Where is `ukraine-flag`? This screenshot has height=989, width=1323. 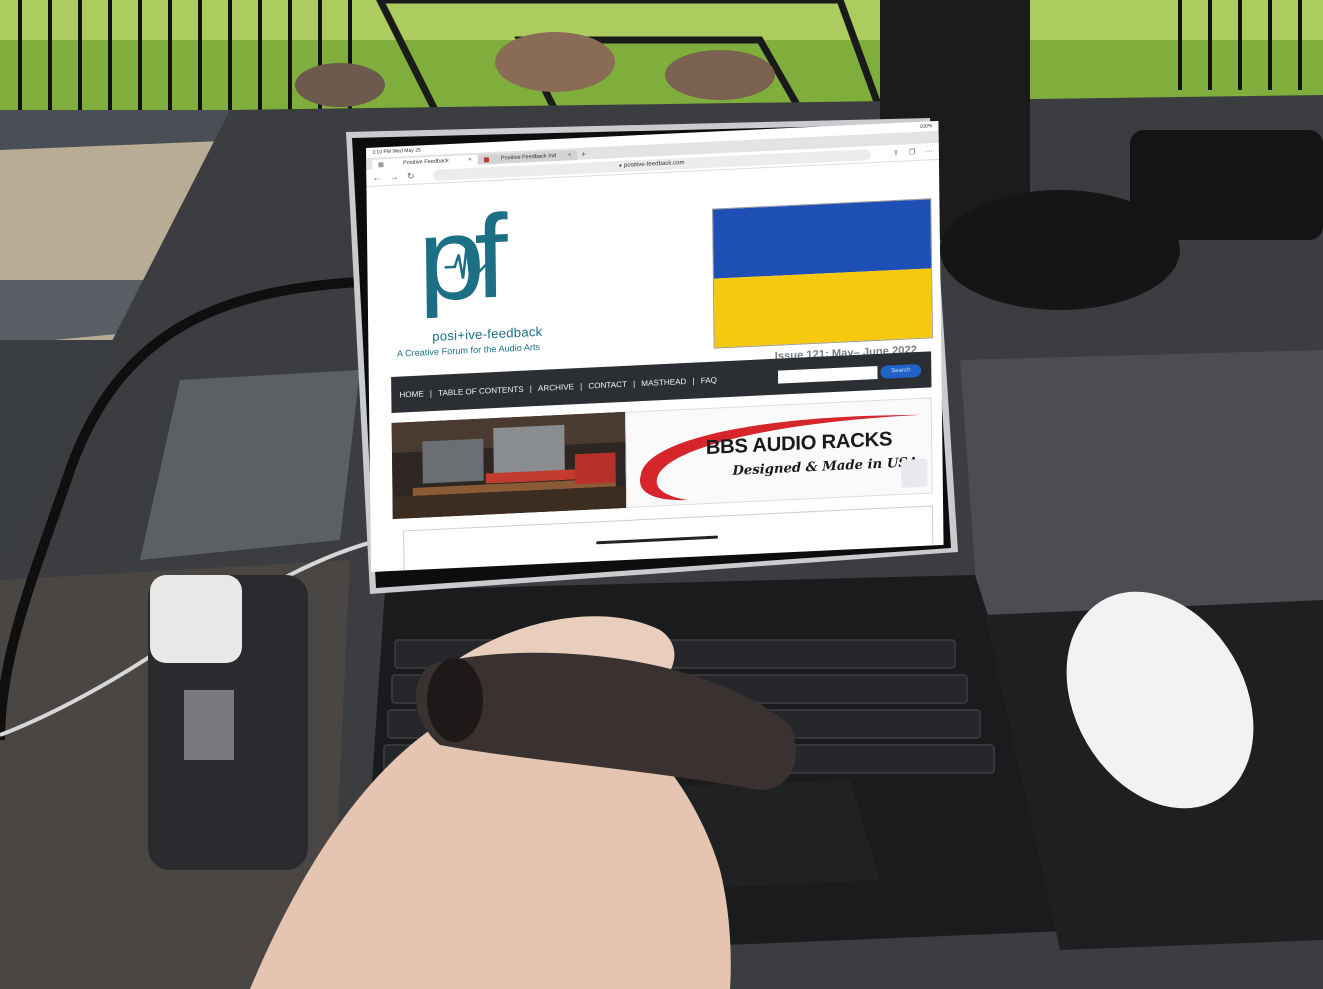
ukraine-flag is located at coordinates (822, 273).